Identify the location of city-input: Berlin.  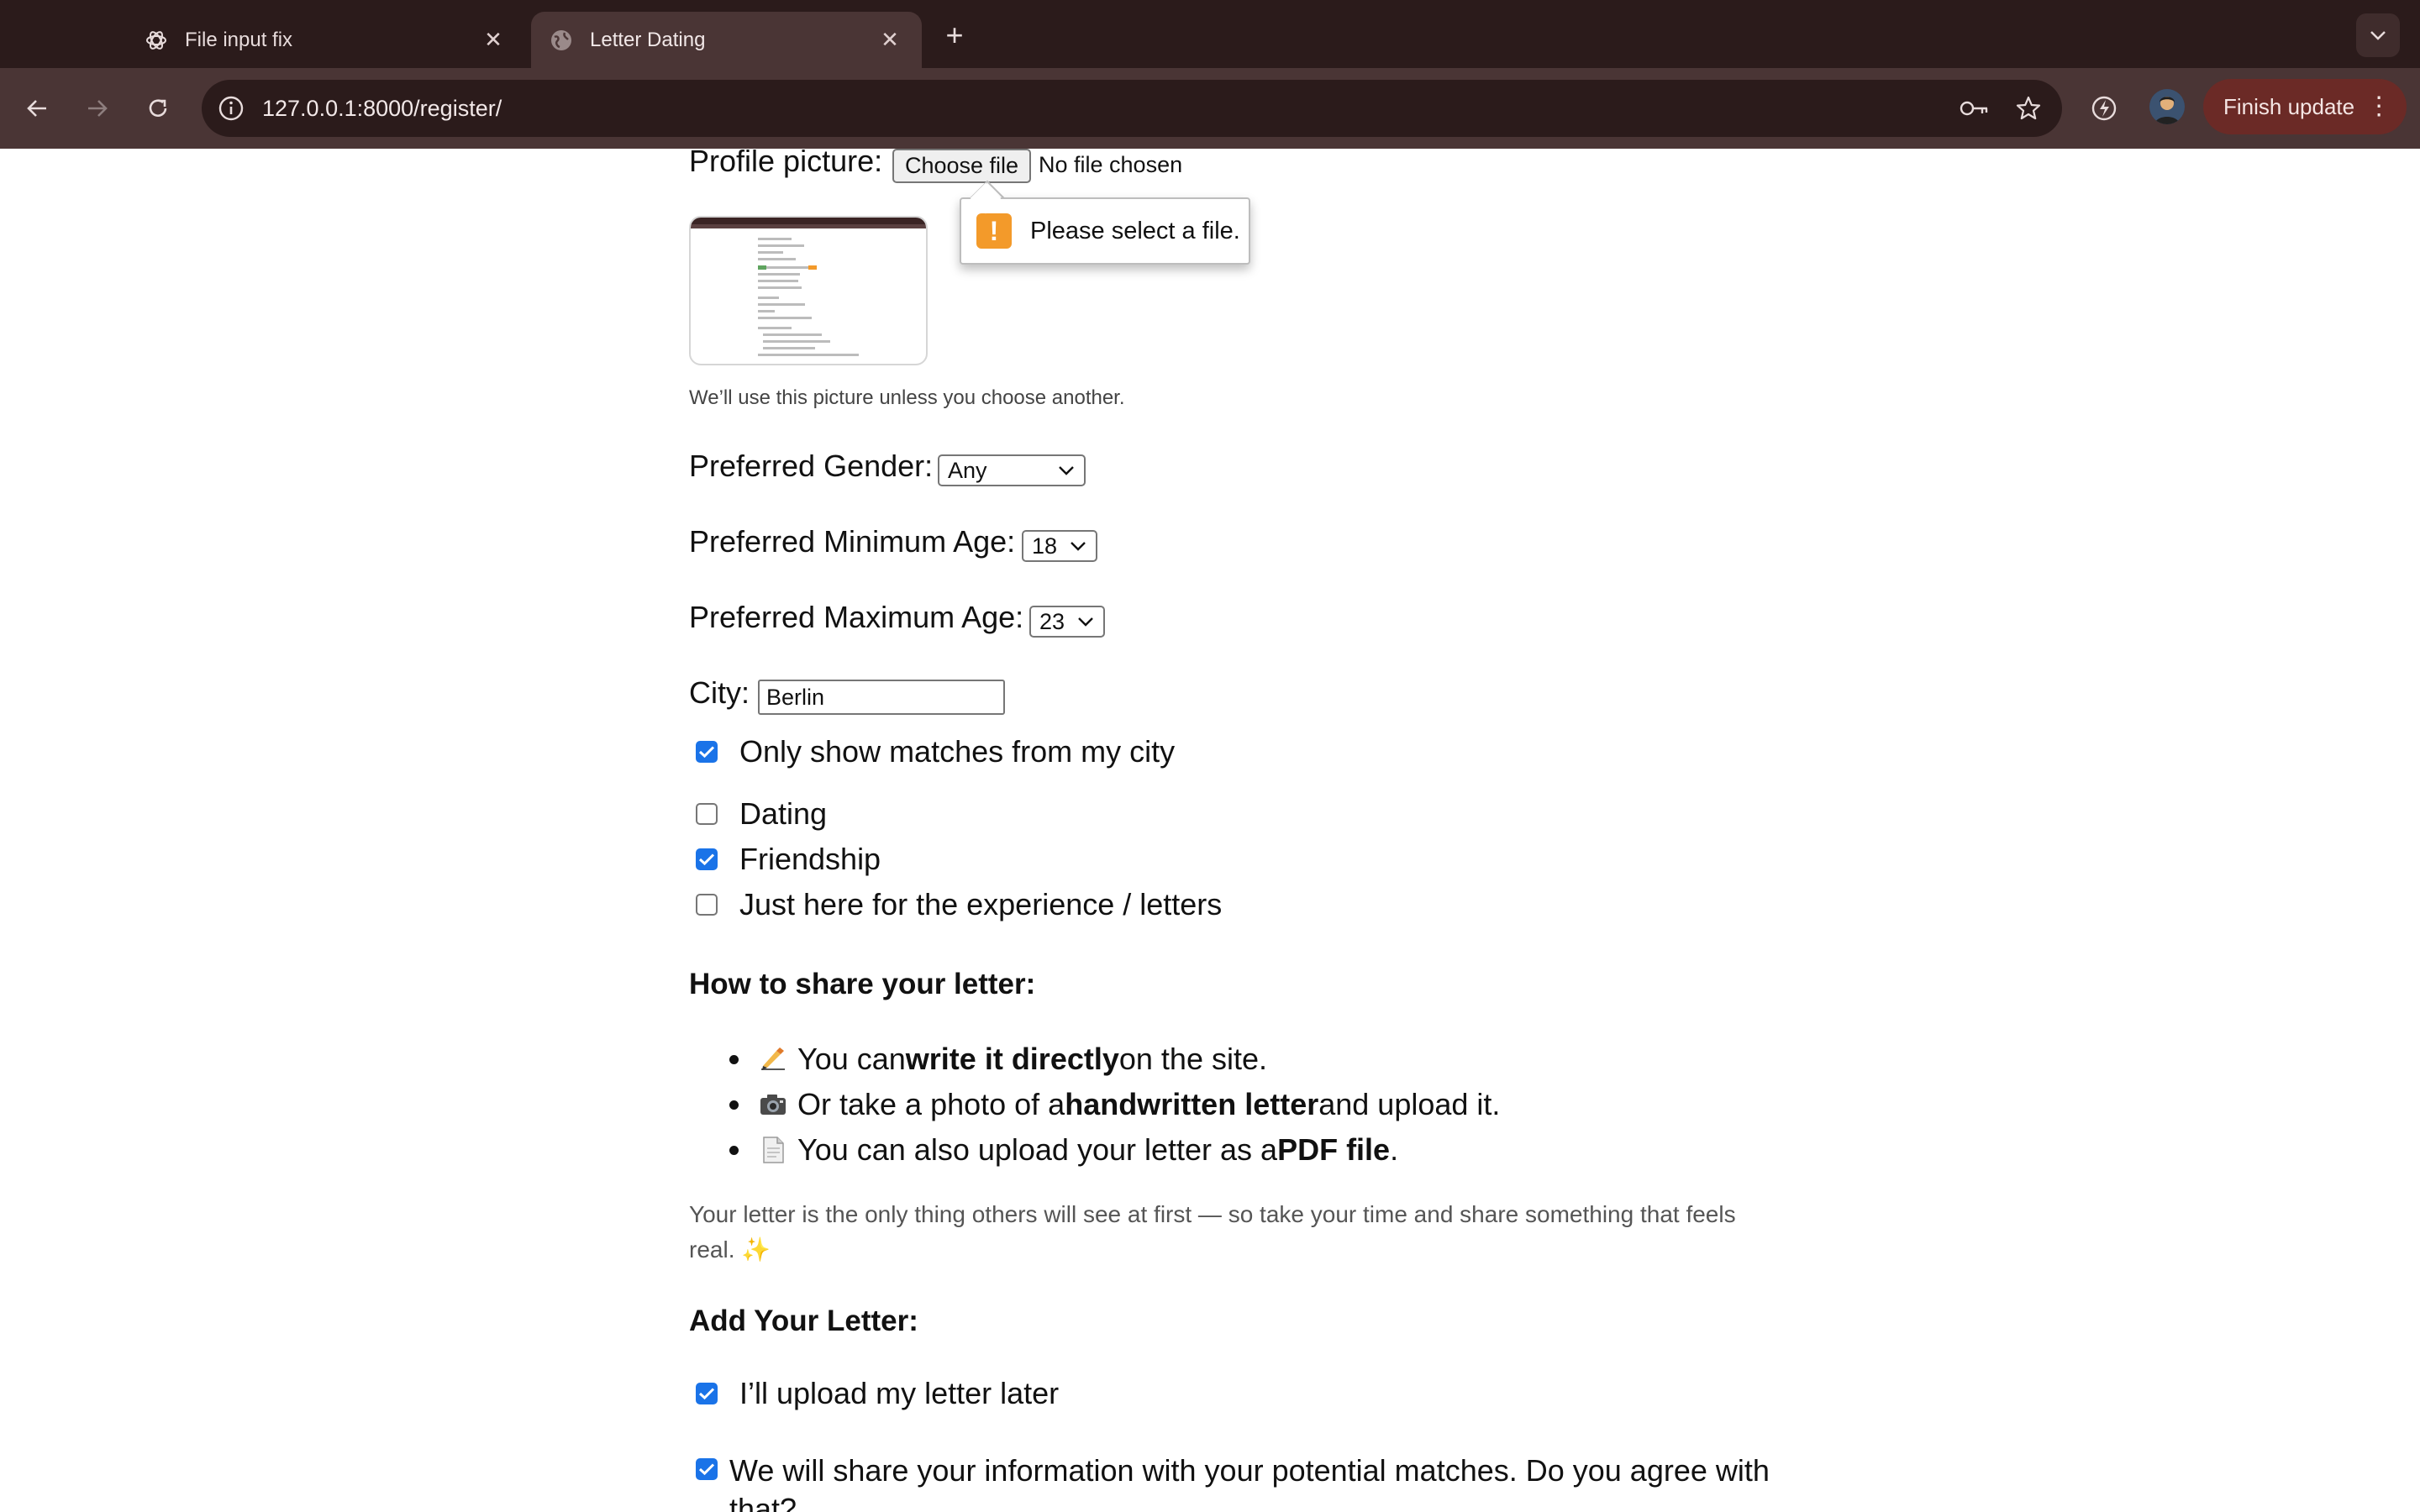
(881, 697).